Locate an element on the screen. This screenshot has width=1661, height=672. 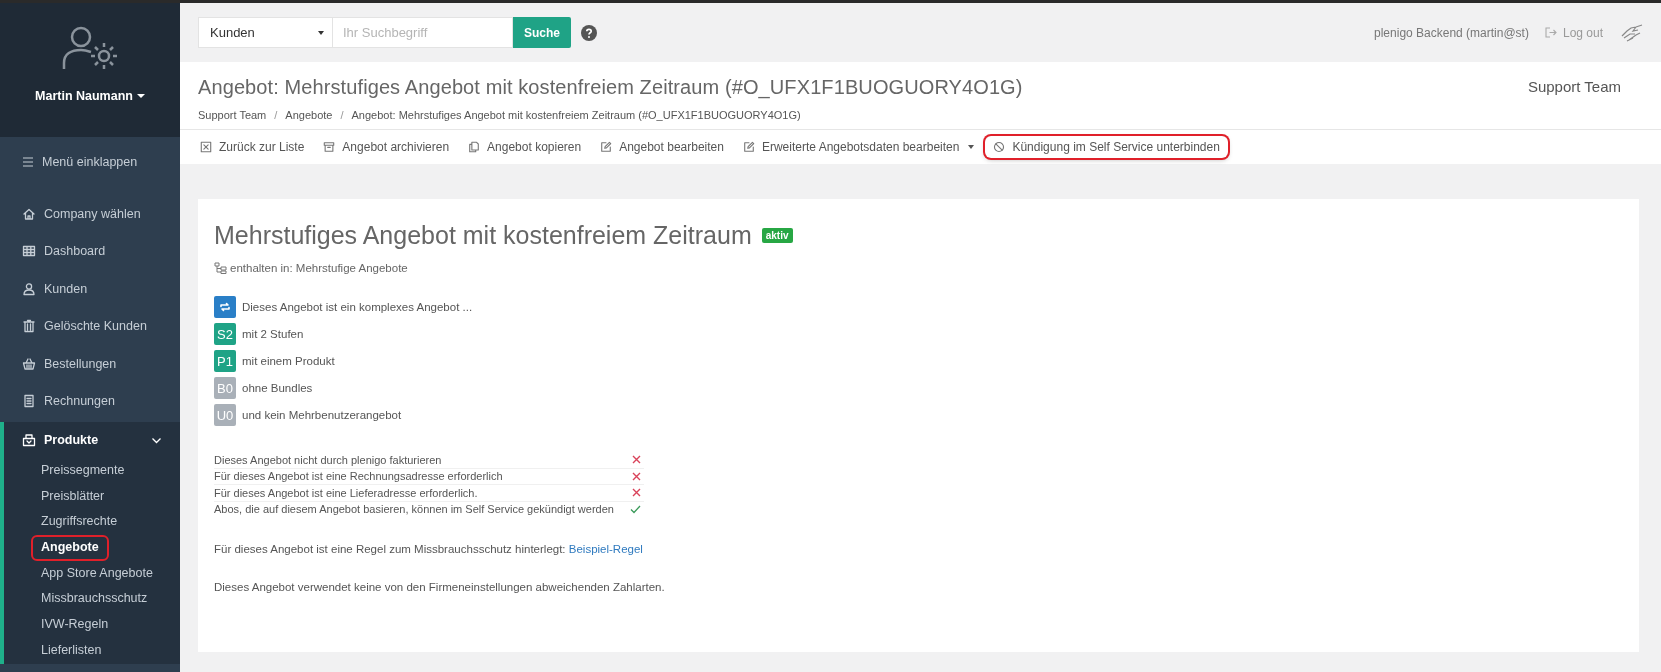
toolbar-button: Zurück zur Liste is located at coordinates (252, 147).